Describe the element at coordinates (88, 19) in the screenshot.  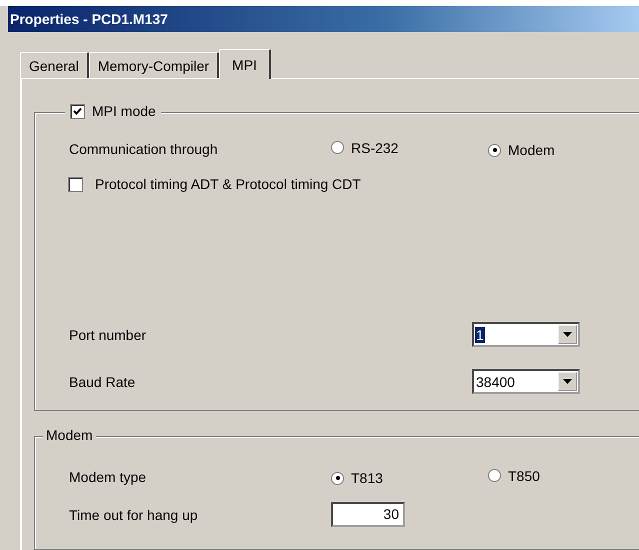
I see `window-title: Properties - PCD1.M137` at that location.